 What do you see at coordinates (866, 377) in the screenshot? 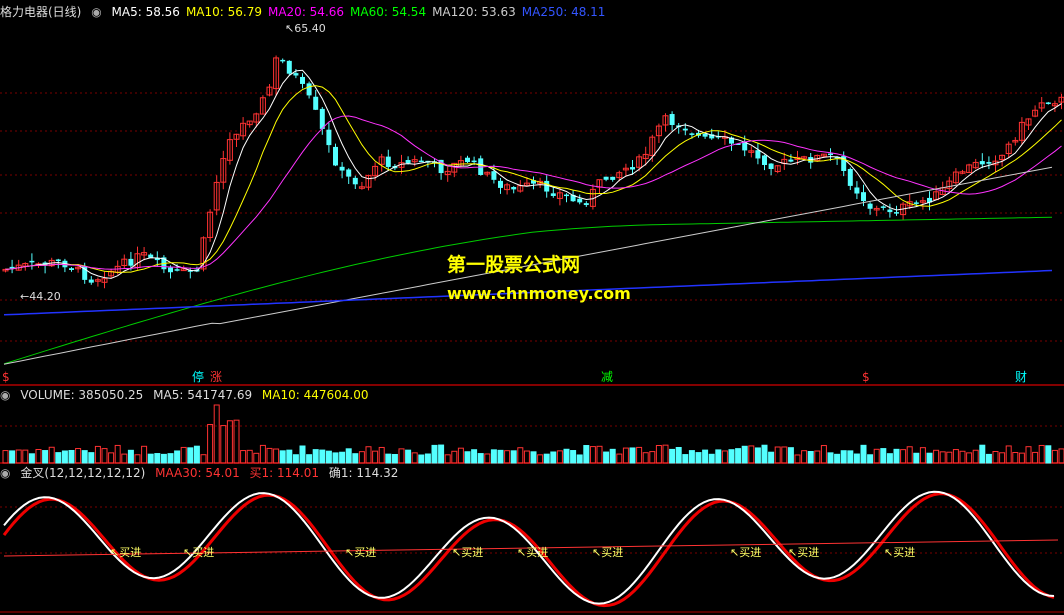
I see `event-marker-4: $` at bounding box center [866, 377].